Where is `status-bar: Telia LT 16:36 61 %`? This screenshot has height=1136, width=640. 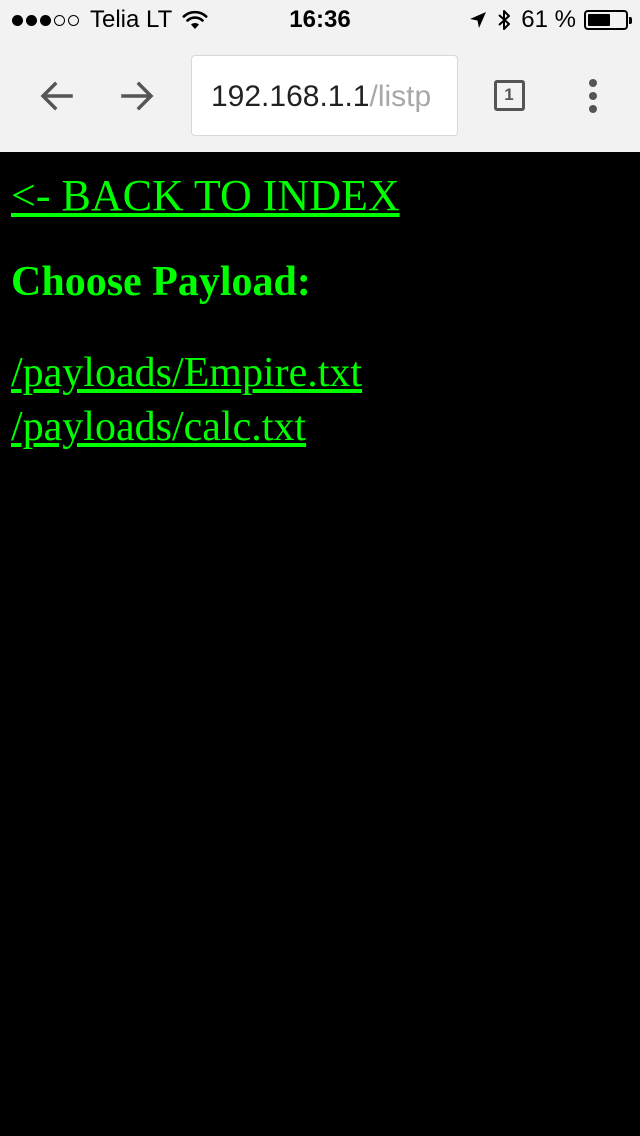
status-bar: Telia LT 16:36 61 % is located at coordinates (320, 20).